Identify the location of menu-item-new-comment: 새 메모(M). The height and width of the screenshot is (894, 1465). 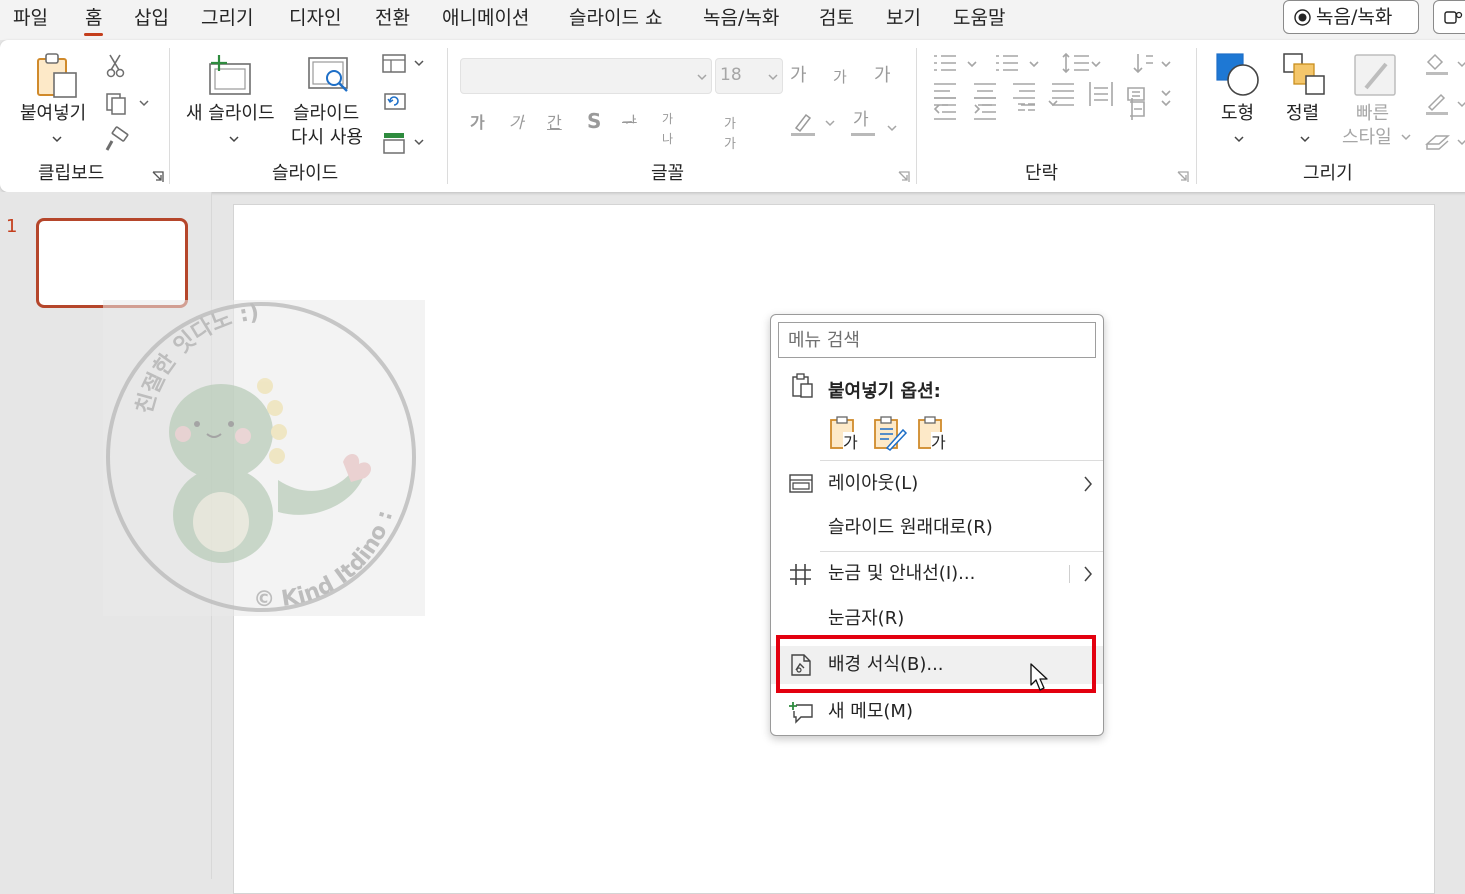
(937, 712).